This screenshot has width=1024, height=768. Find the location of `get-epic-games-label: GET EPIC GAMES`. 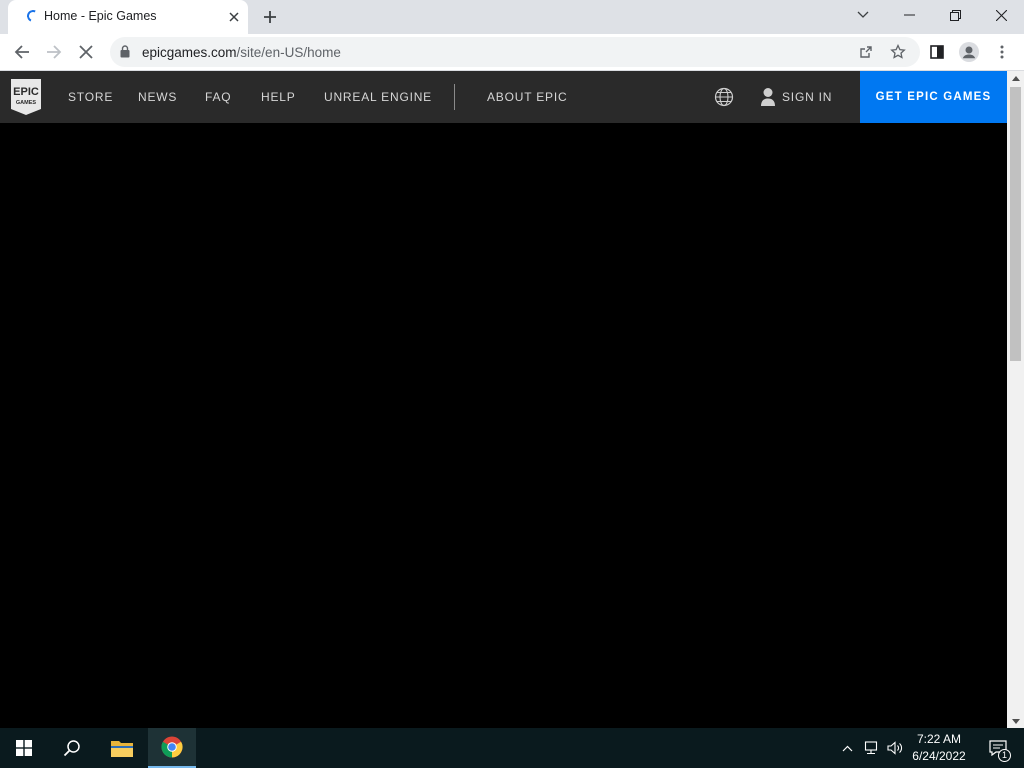

get-epic-games-label: GET EPIC GAMES is located at coordinates (933, 97).